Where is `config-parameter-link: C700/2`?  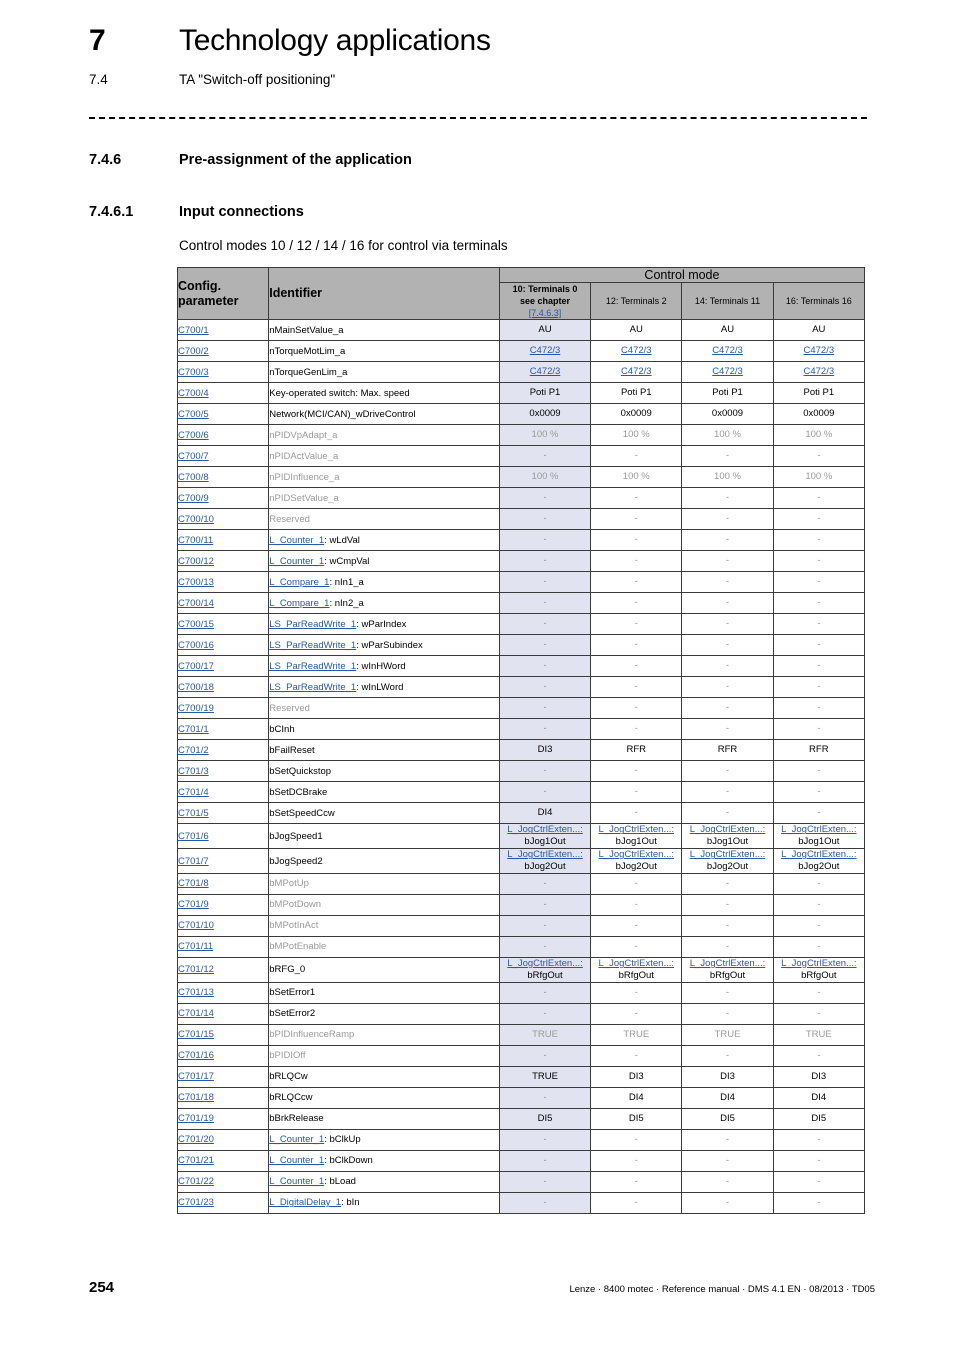
config-parameter-link: C700/2 is located at coordinates (193, 351).